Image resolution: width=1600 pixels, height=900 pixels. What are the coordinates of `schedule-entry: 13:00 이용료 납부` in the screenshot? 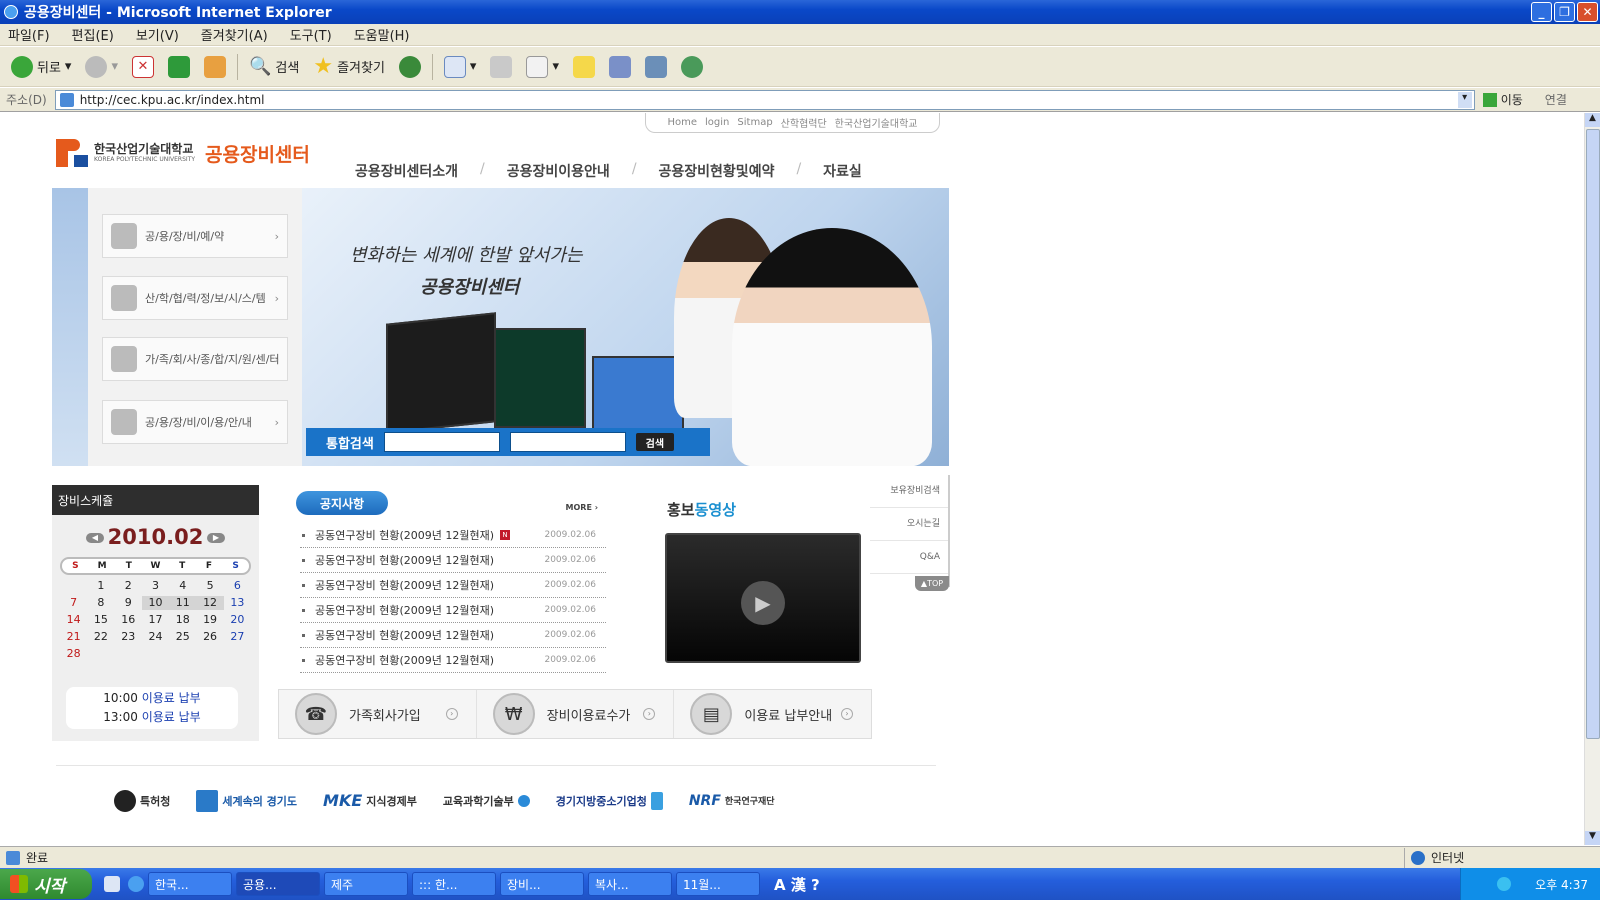 It's located at (152, 717).